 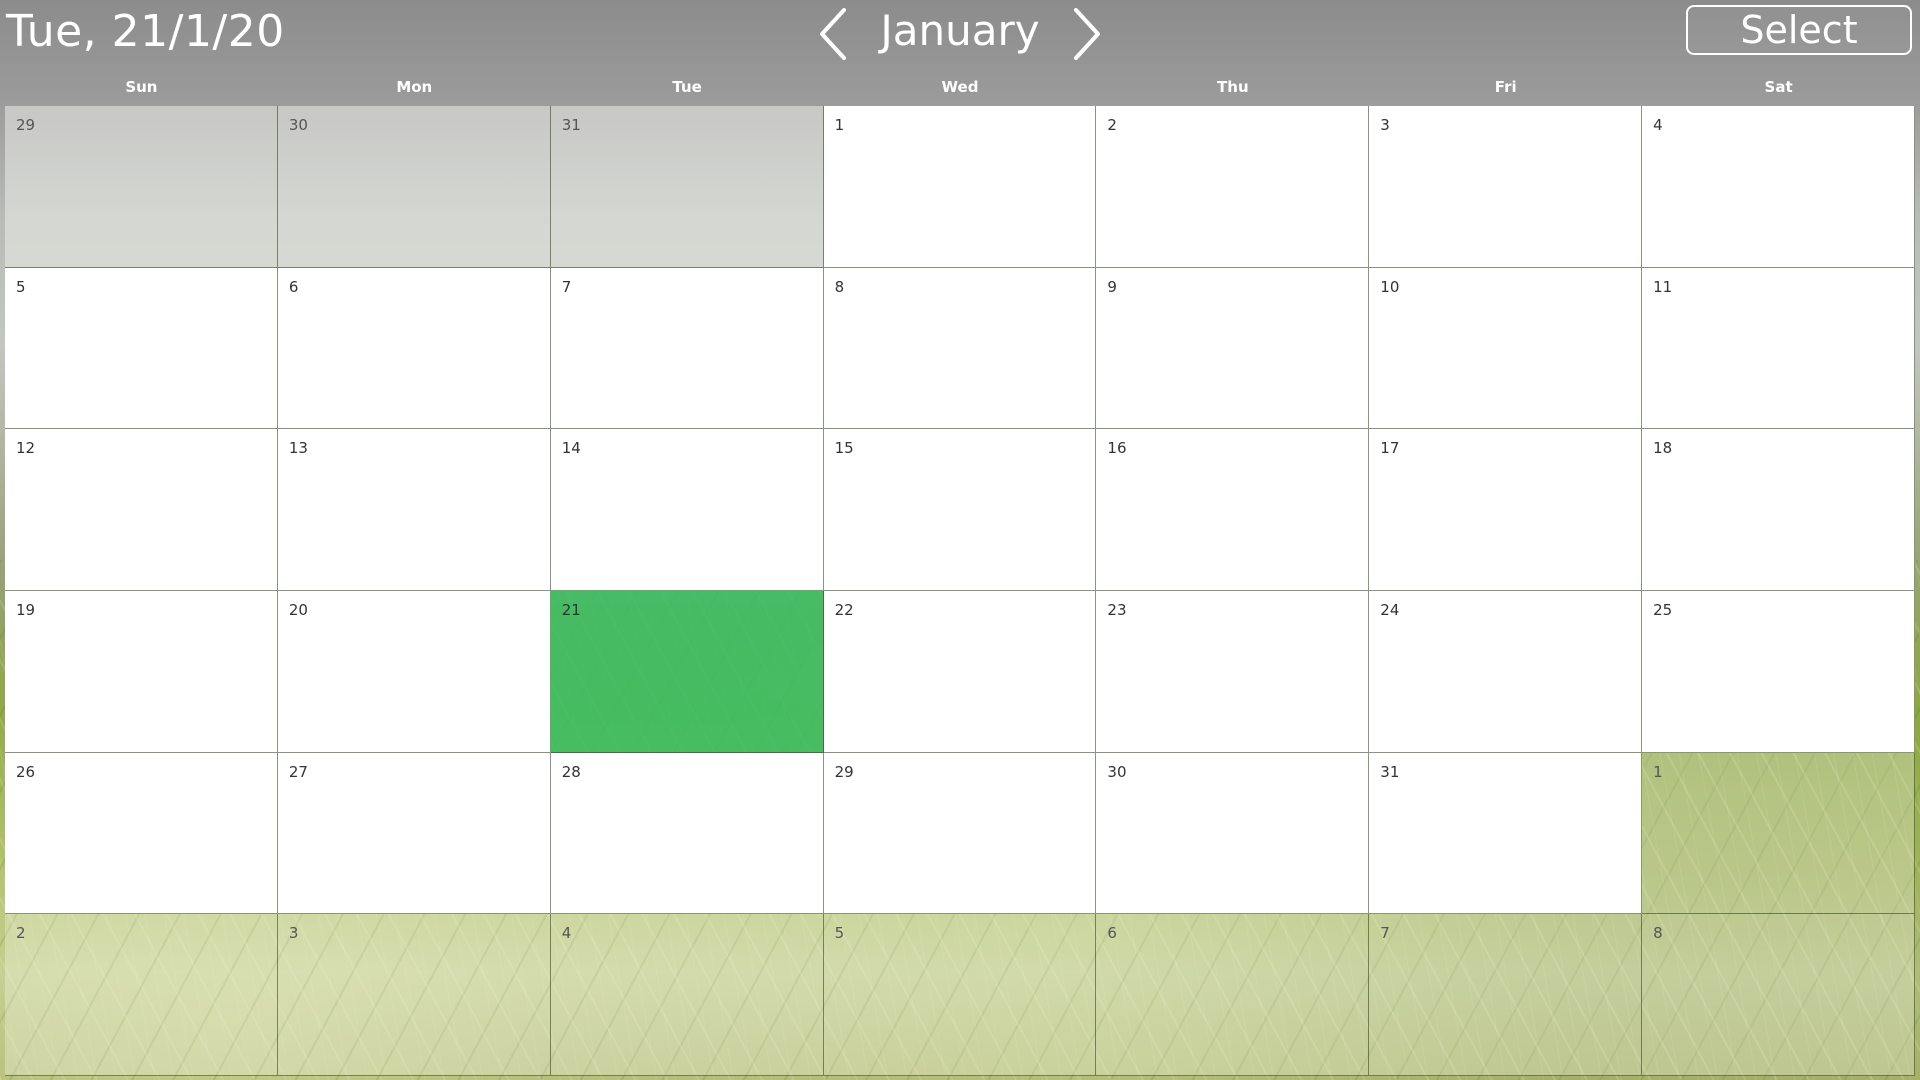 I want to click on day-cell: 11, so click(x=1778, y=348).